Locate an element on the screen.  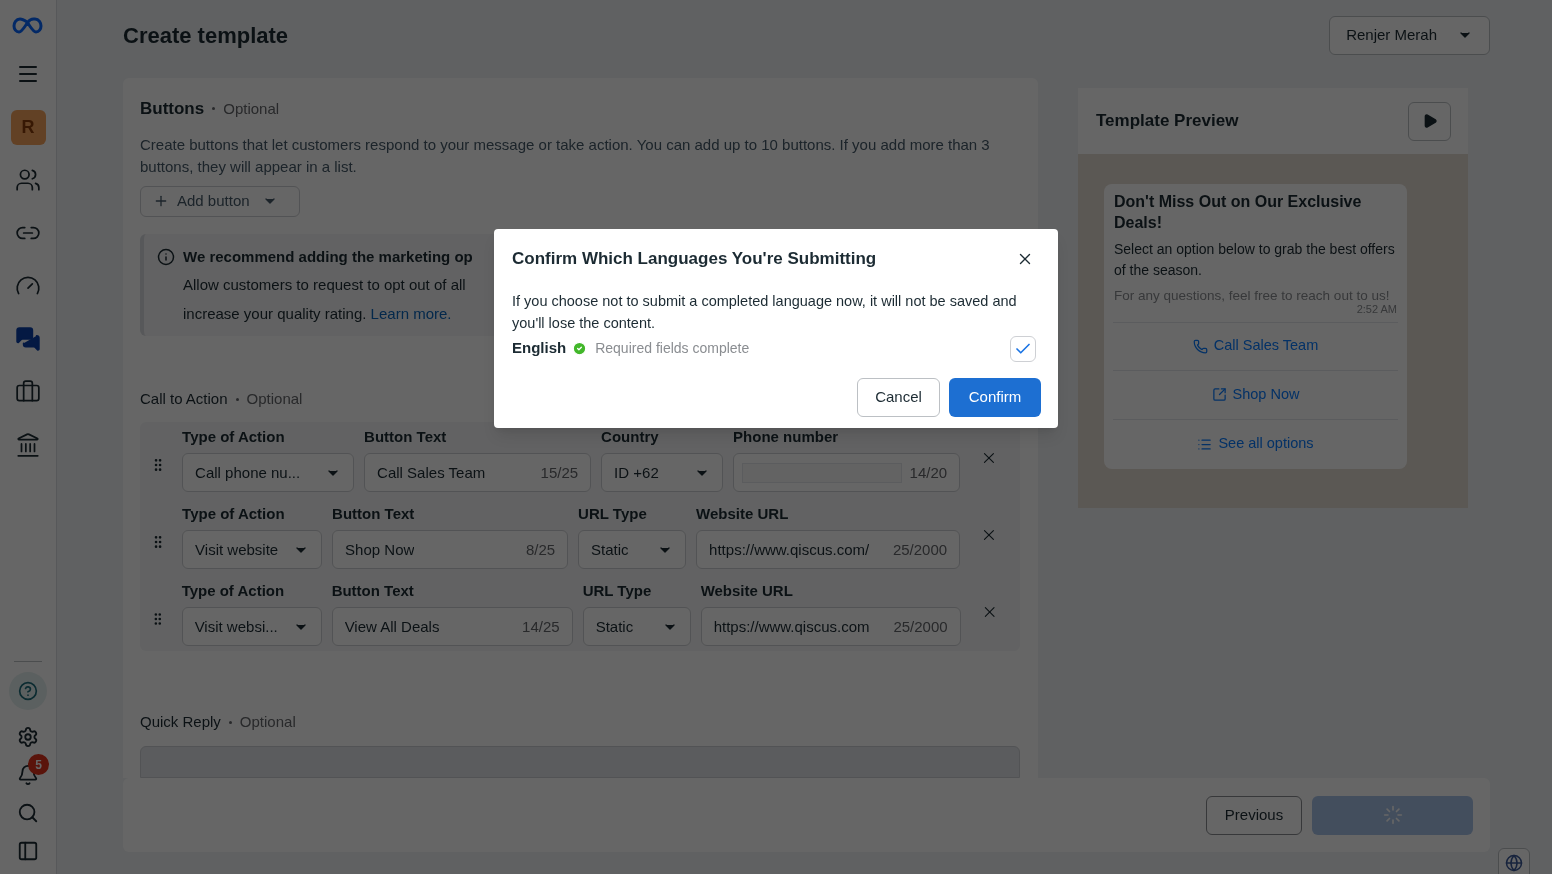
cancel-button: Cancel is located at coordinates (898, 397).